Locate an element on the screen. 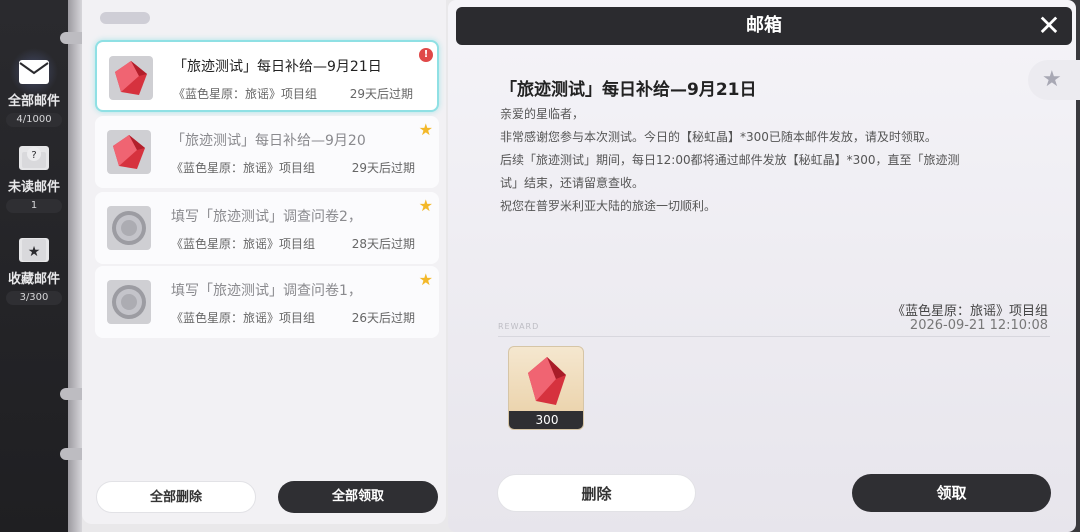  list-tag-chip is located at coordinates (125, 18).